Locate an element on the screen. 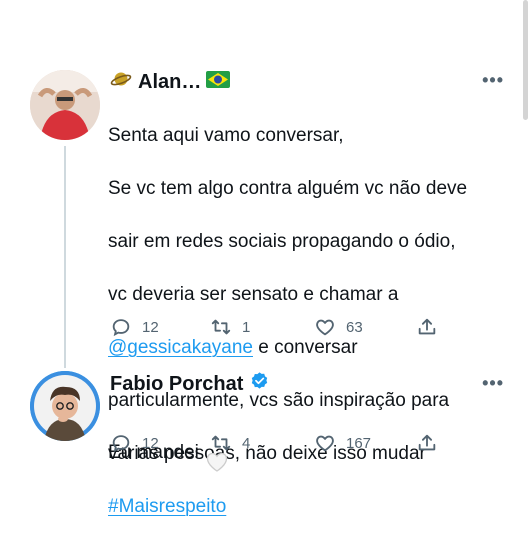 Image resolution: width=528 pixels, height=547 pixels. scrollbar is located at coordinates (525, 60).